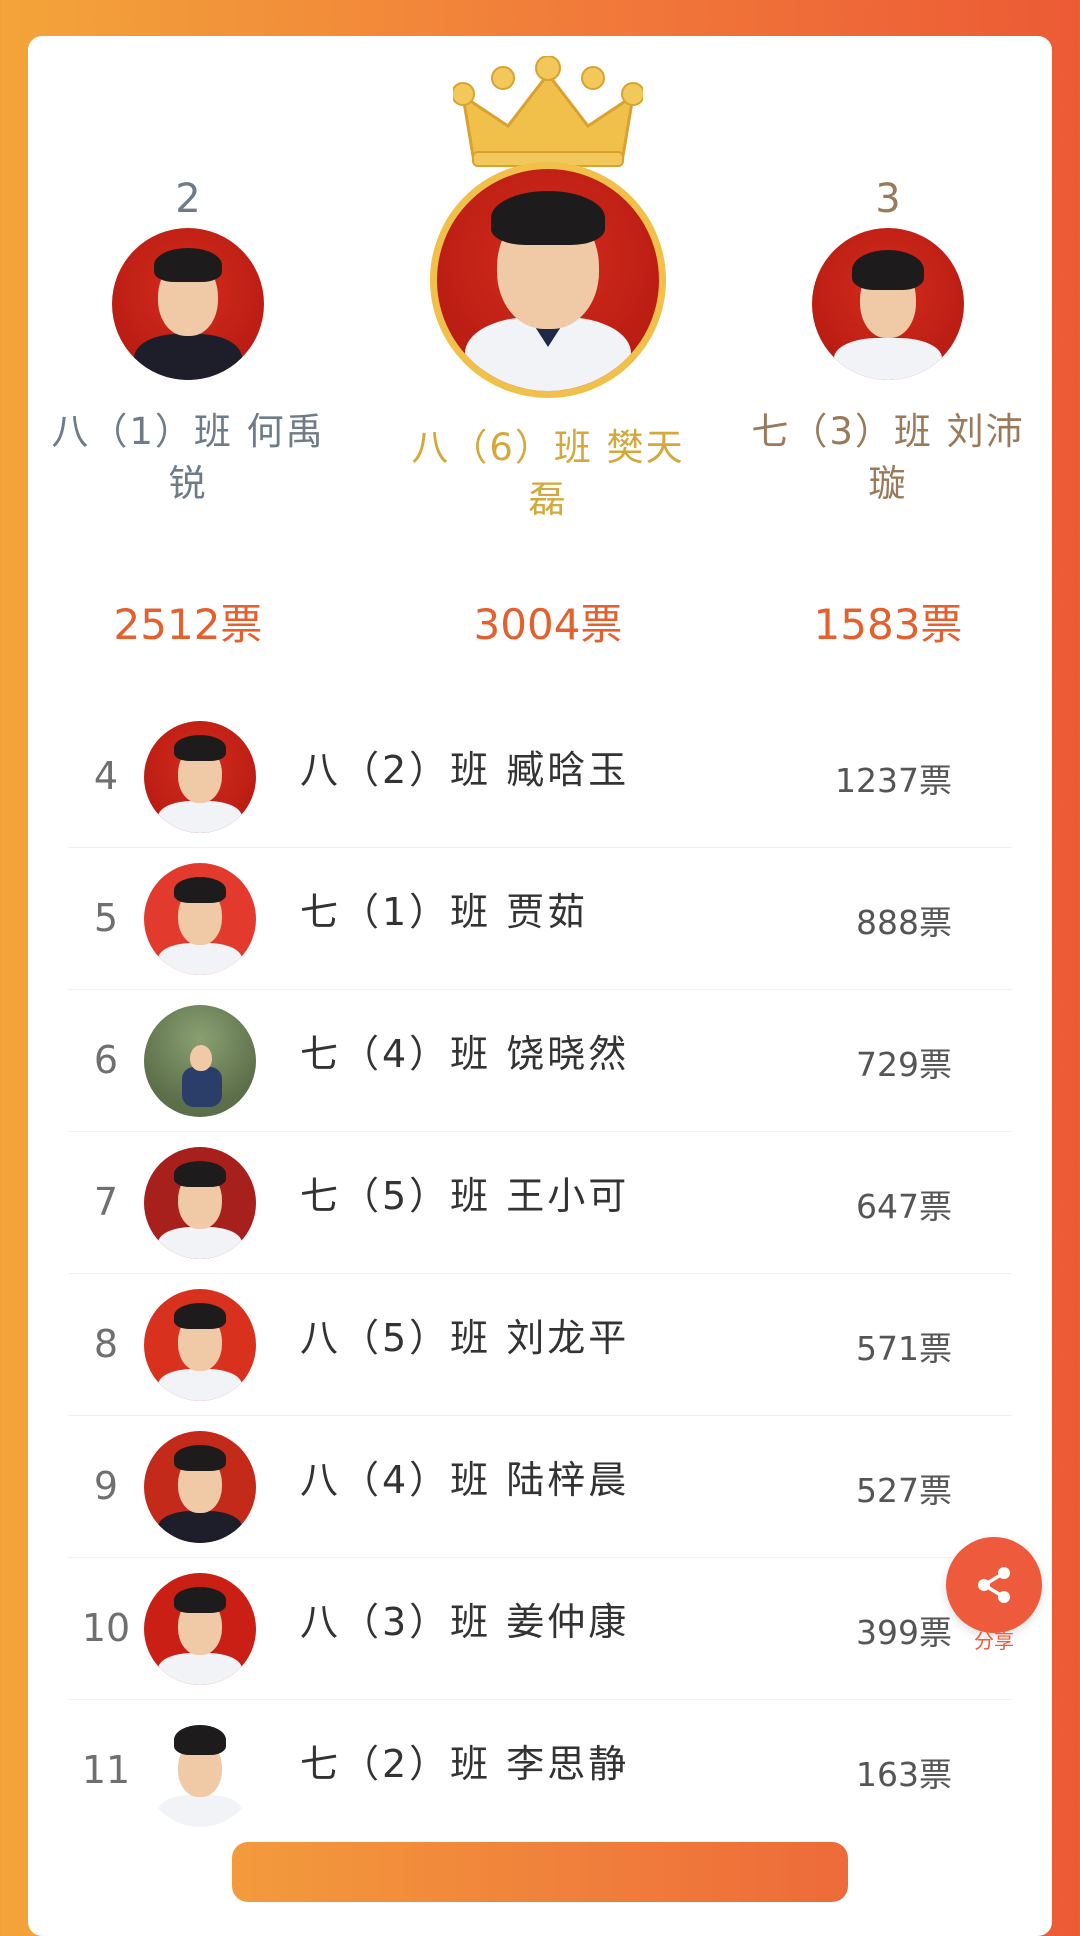 This screenshot has width=1080, height=1936. Describe the element at coordinates (994, 1639) in the screenshot. I see `share-label: 分享` at that location.